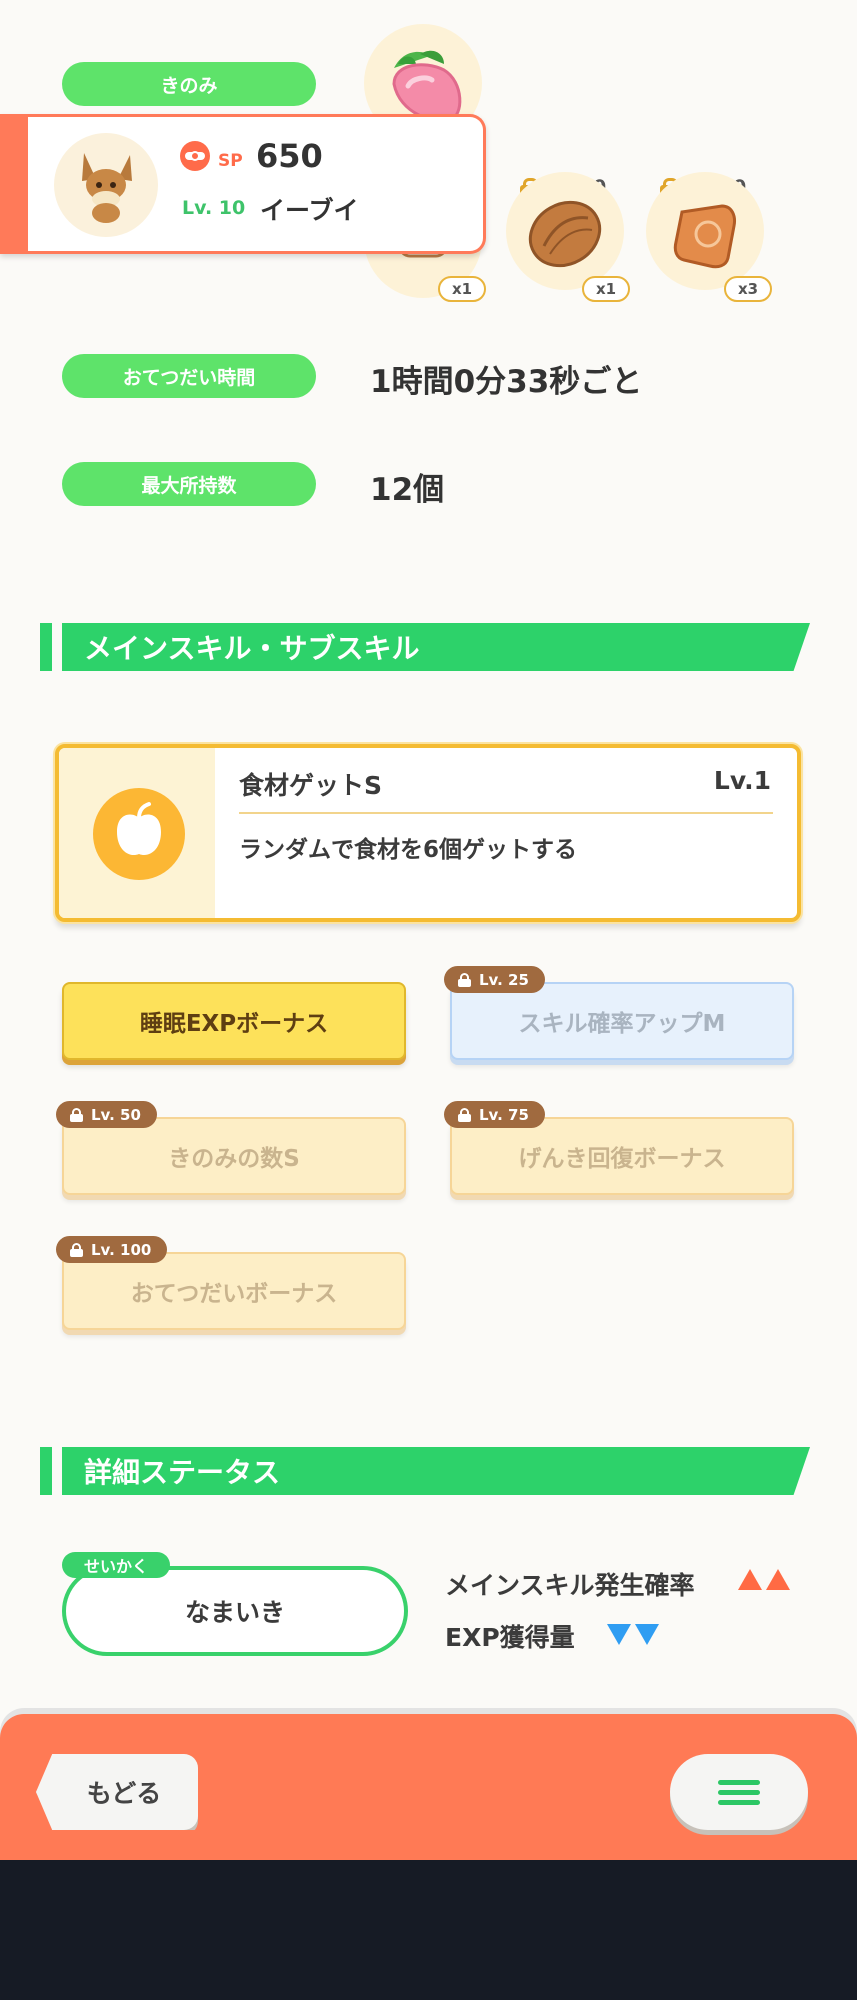  I want to click on main-skill-name: 食材ゲットS, so click(311, 785).